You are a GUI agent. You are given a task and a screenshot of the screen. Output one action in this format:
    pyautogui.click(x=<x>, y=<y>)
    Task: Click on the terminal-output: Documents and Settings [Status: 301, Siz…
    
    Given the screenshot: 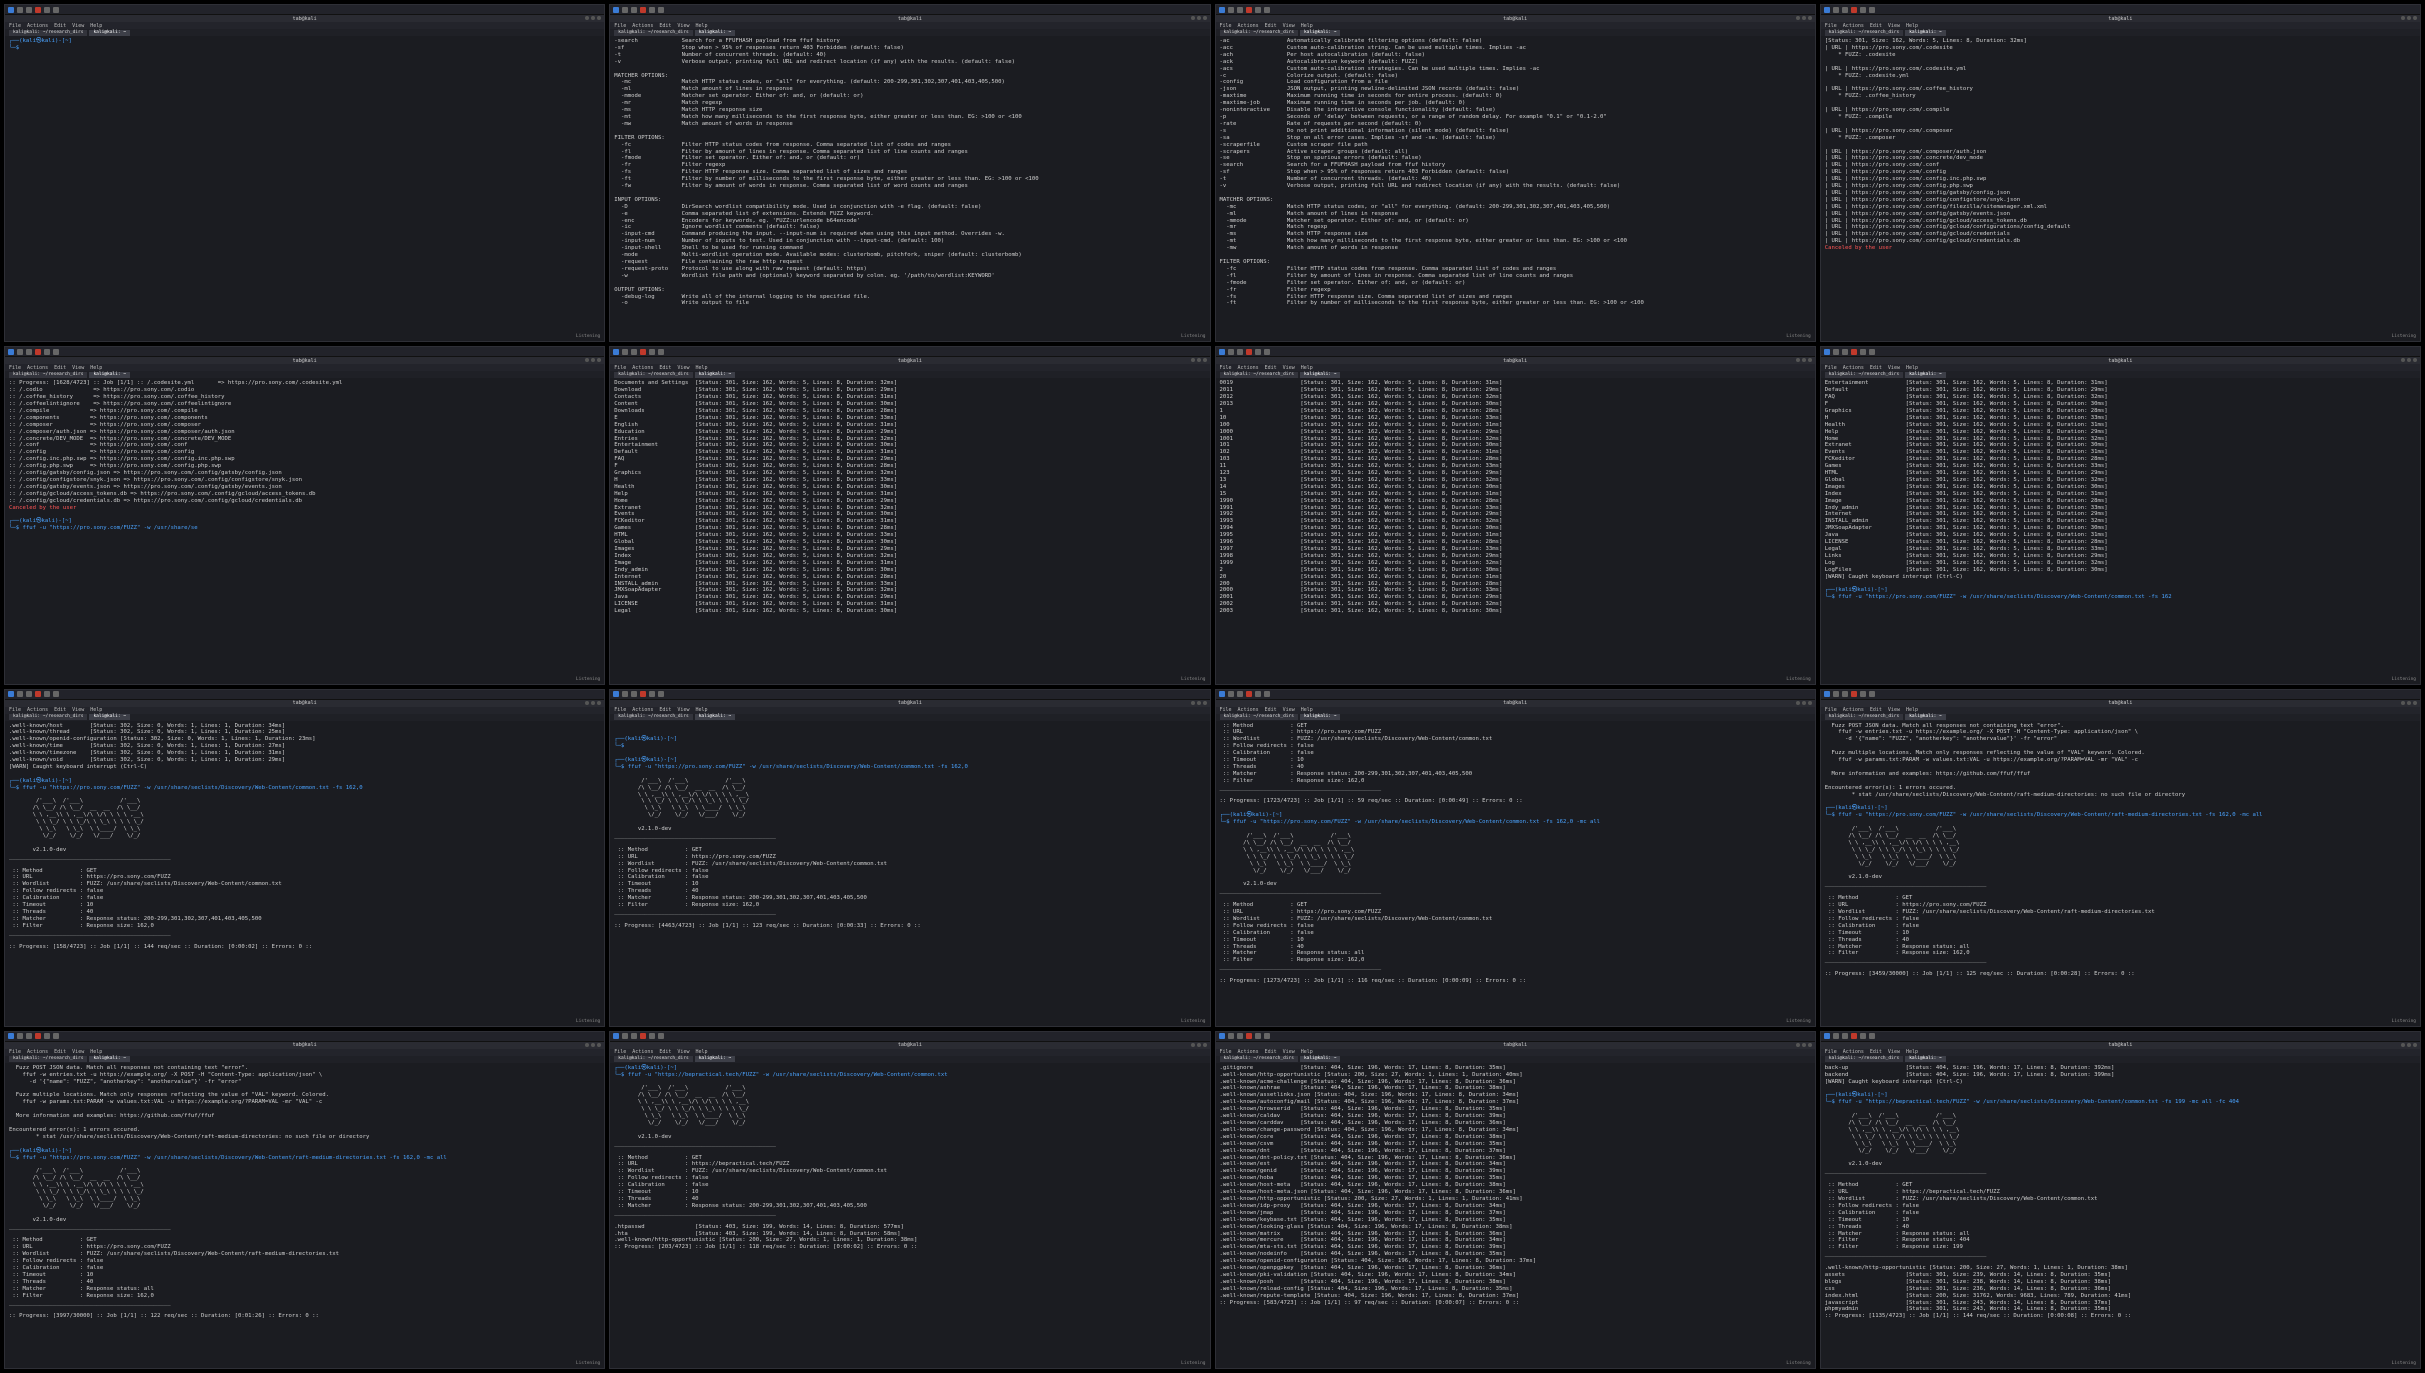 What is the action you would take?
    pyautogui.click(x=909, y=530)
    